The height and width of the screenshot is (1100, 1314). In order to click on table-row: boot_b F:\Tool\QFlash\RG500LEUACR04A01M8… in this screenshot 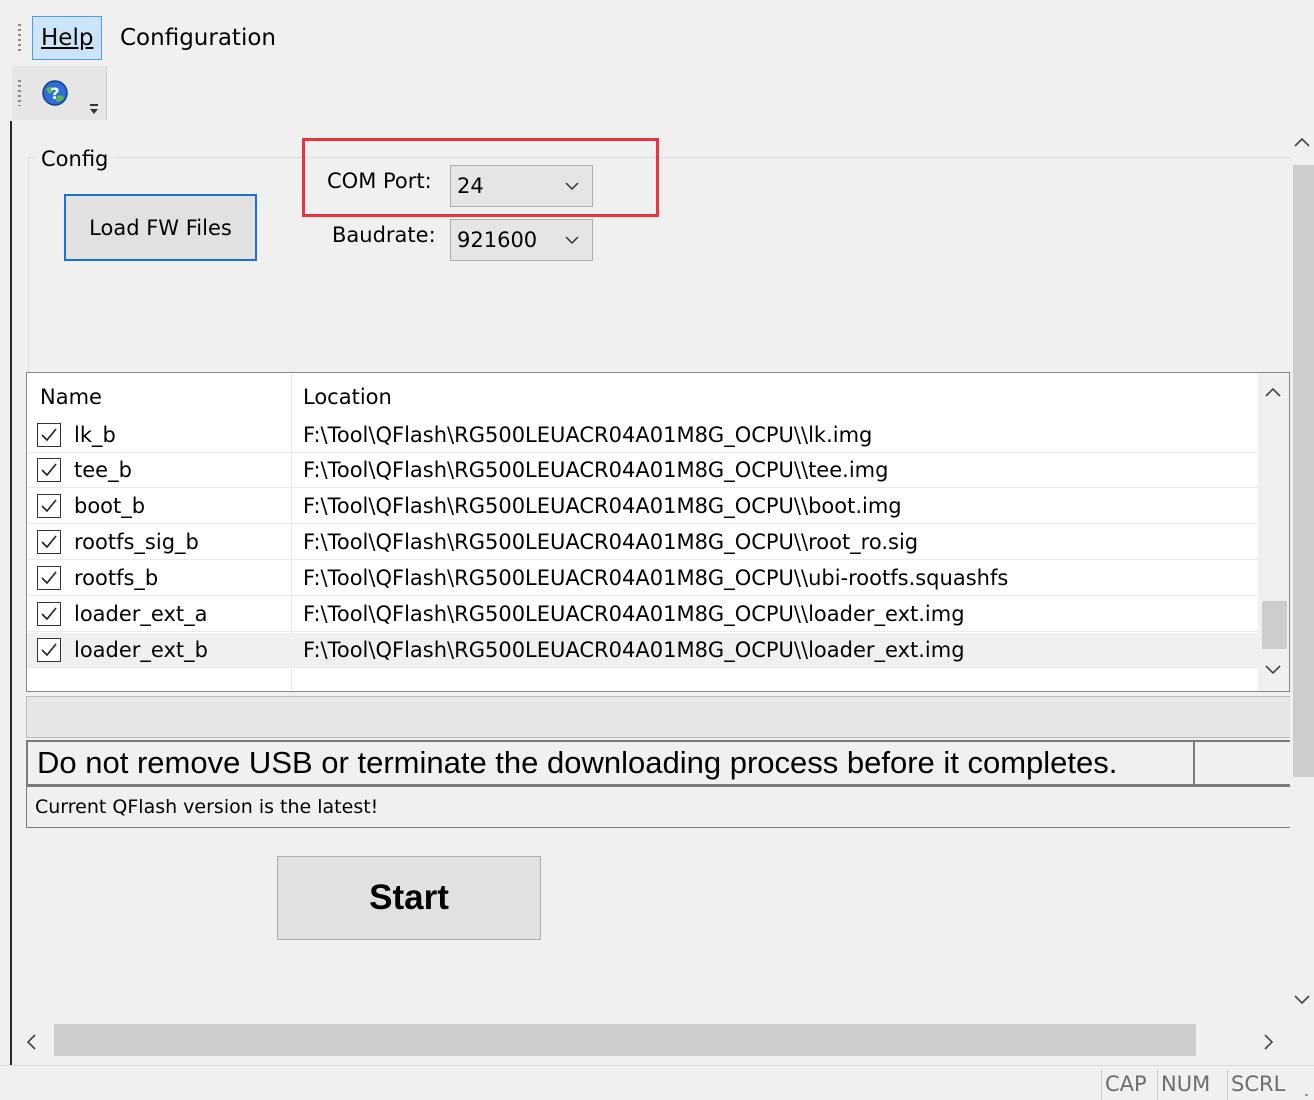, I will do `click(642, 506)`.